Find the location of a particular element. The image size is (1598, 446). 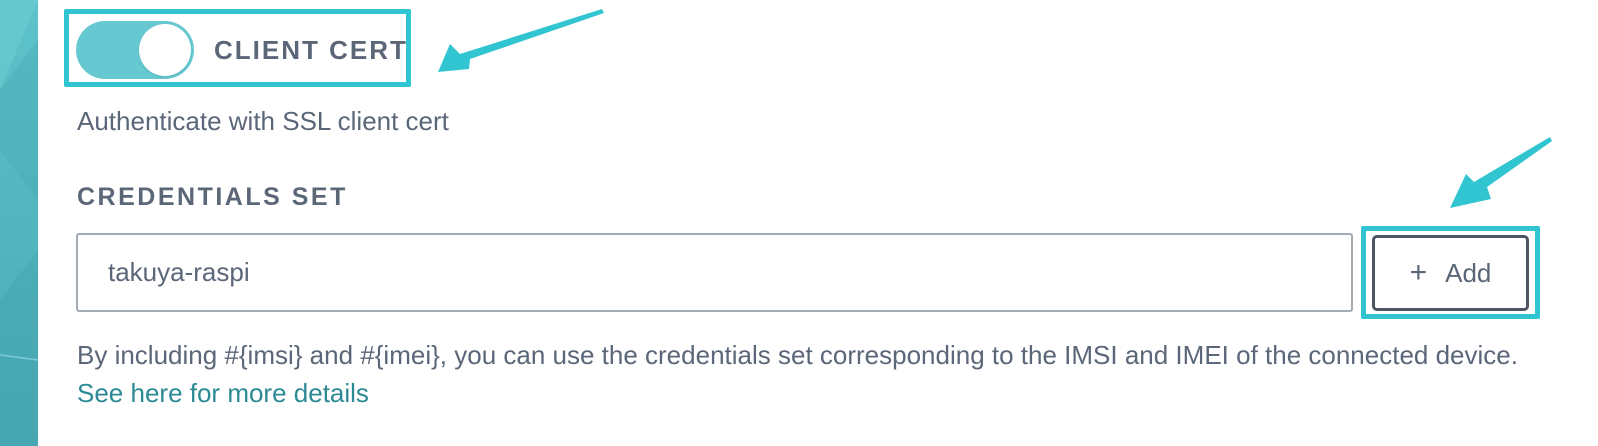

plus-icon: + is located at coordinates (1418, 272).